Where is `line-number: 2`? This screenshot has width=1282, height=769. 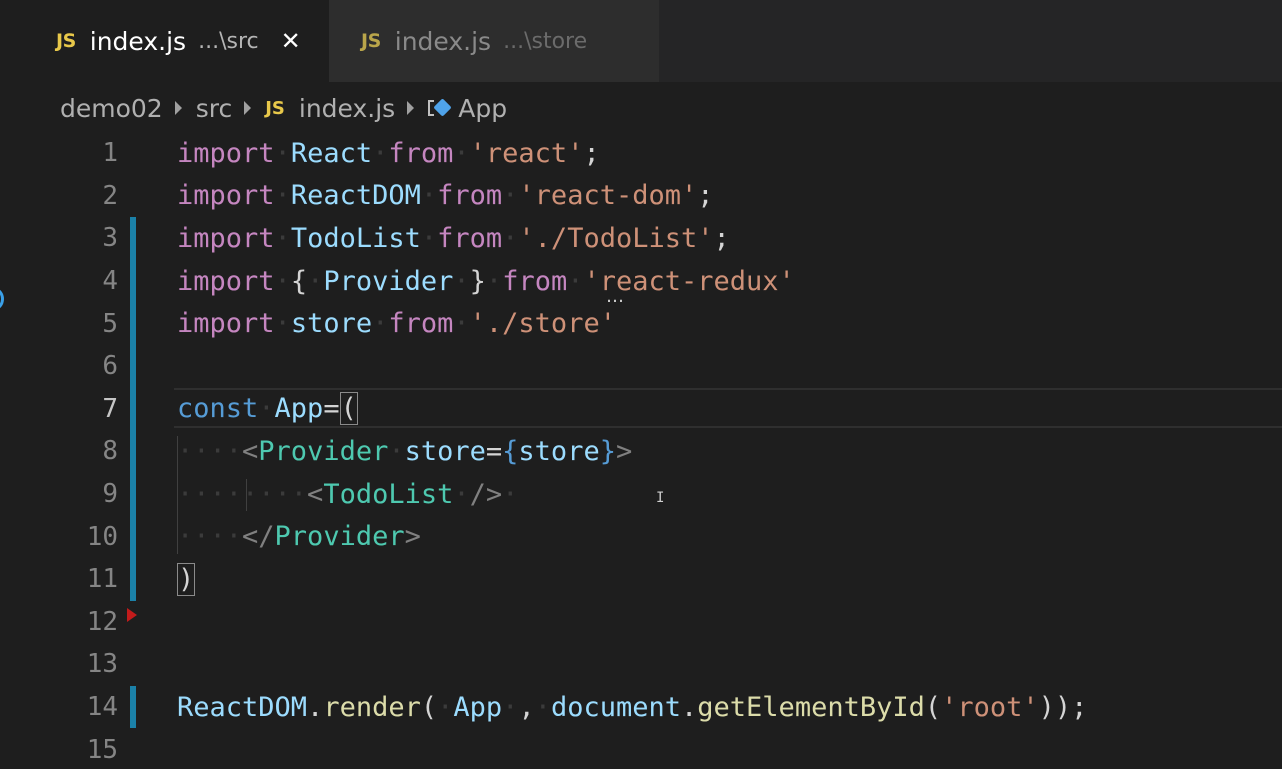 line-number: 2 is located at coordinates (110, 195).